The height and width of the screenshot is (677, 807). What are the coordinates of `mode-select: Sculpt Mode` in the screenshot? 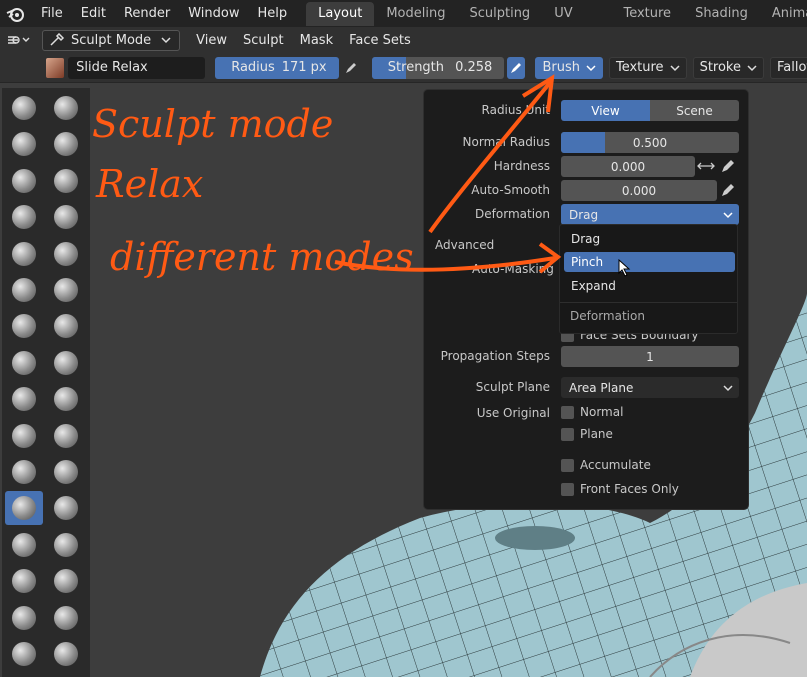 It's located at (111, 40).